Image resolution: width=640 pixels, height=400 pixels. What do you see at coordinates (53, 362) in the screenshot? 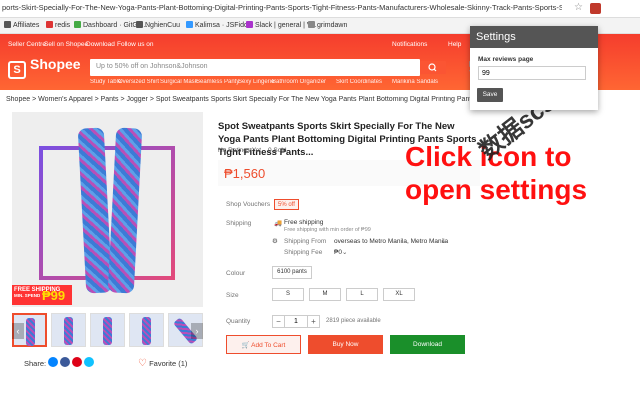
I see `messenger-icon` at bounding box center [53, 362].